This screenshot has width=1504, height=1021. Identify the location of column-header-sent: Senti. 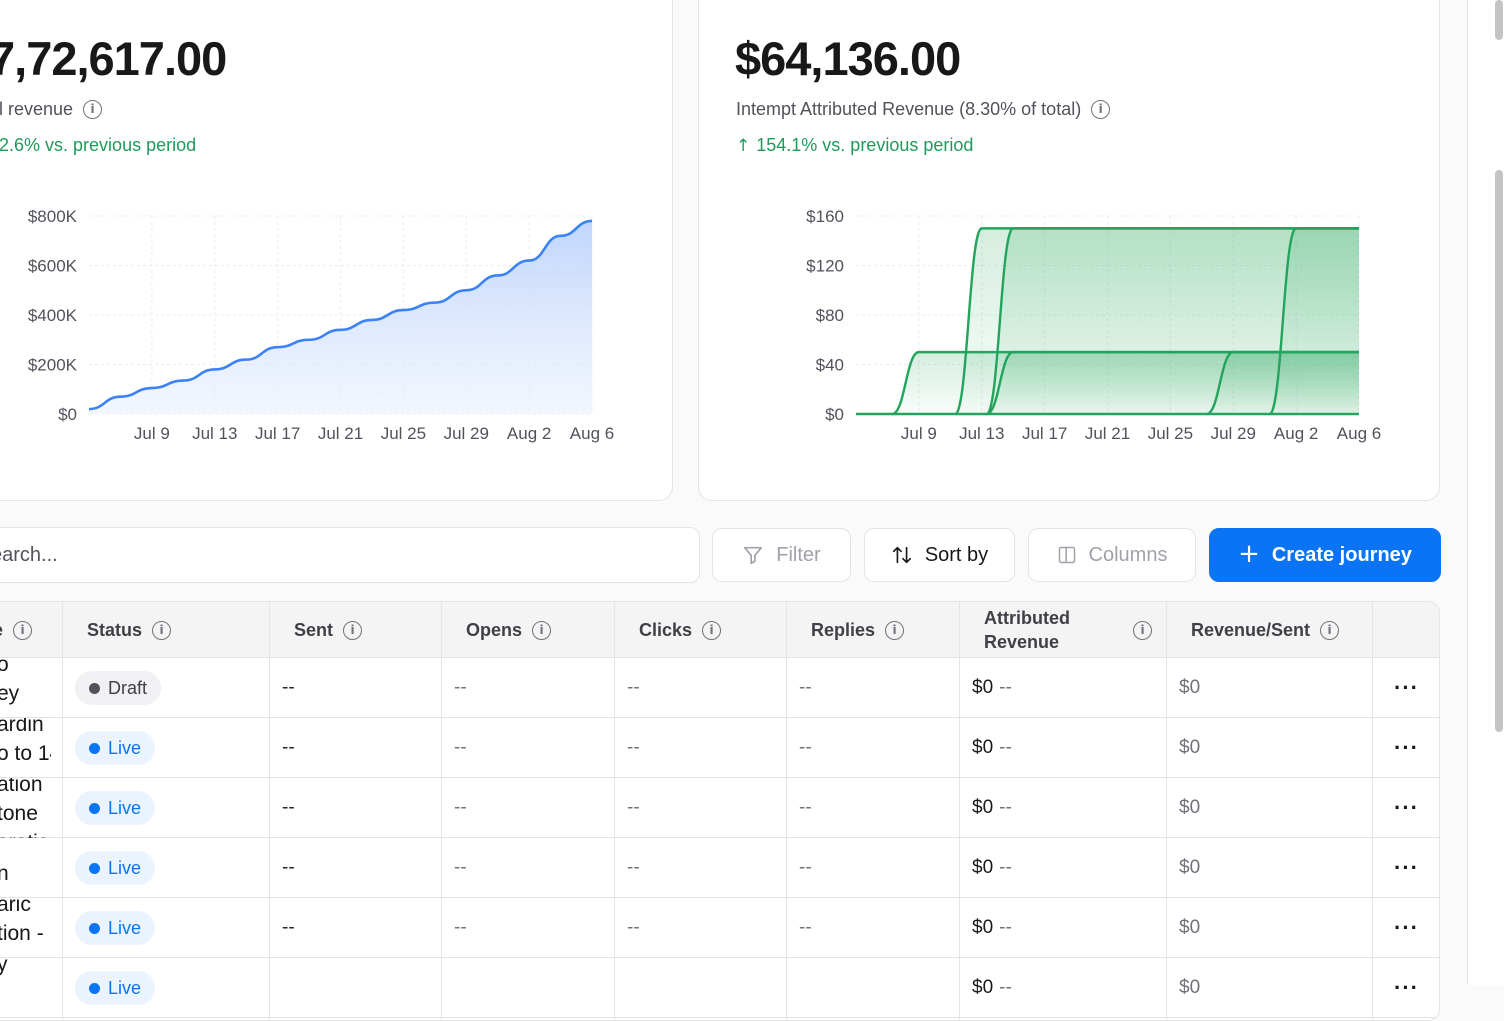
(328, 630).